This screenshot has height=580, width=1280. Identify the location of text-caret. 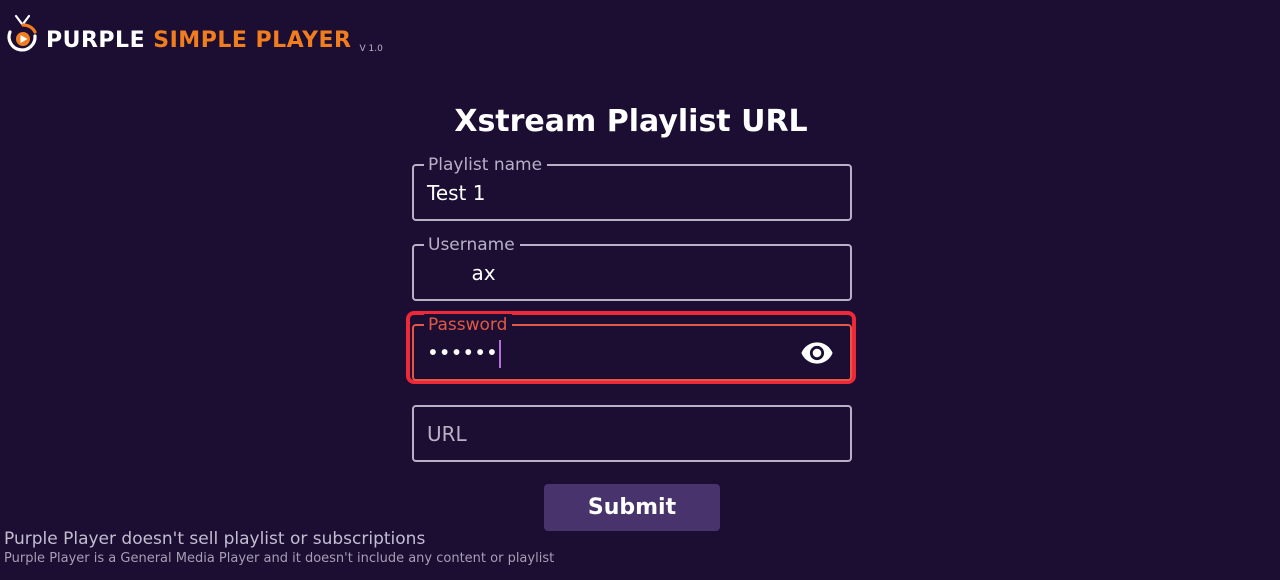
(499, 354).